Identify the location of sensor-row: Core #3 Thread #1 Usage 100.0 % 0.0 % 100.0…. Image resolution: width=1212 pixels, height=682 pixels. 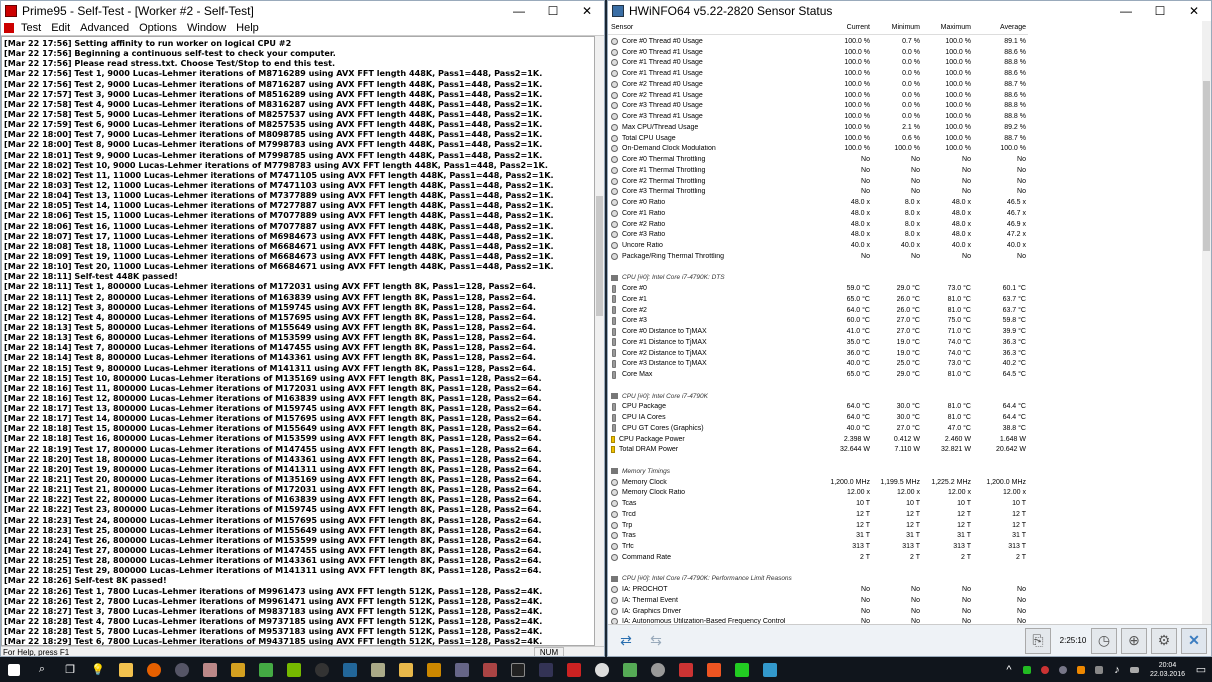
(905, 116).